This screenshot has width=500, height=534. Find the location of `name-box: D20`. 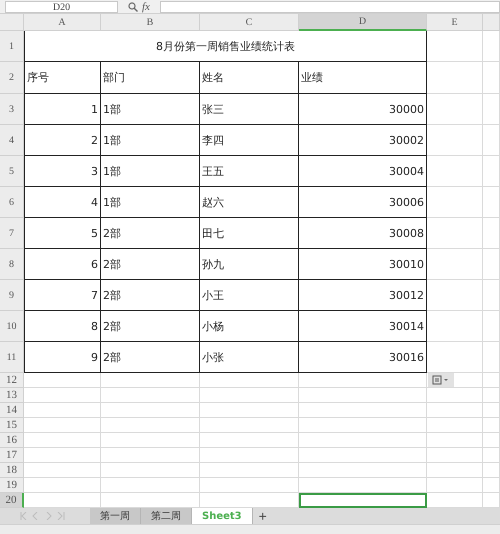

name-box: D20 is located at coordinates (61, 6).